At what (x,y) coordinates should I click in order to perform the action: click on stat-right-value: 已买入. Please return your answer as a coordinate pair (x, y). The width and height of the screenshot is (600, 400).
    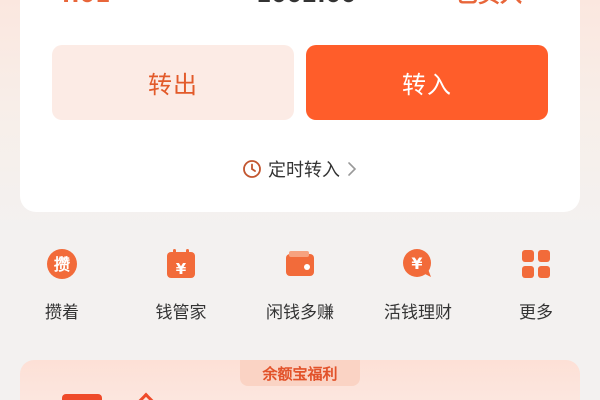
    Looking at the image, I should click on (489, 4).